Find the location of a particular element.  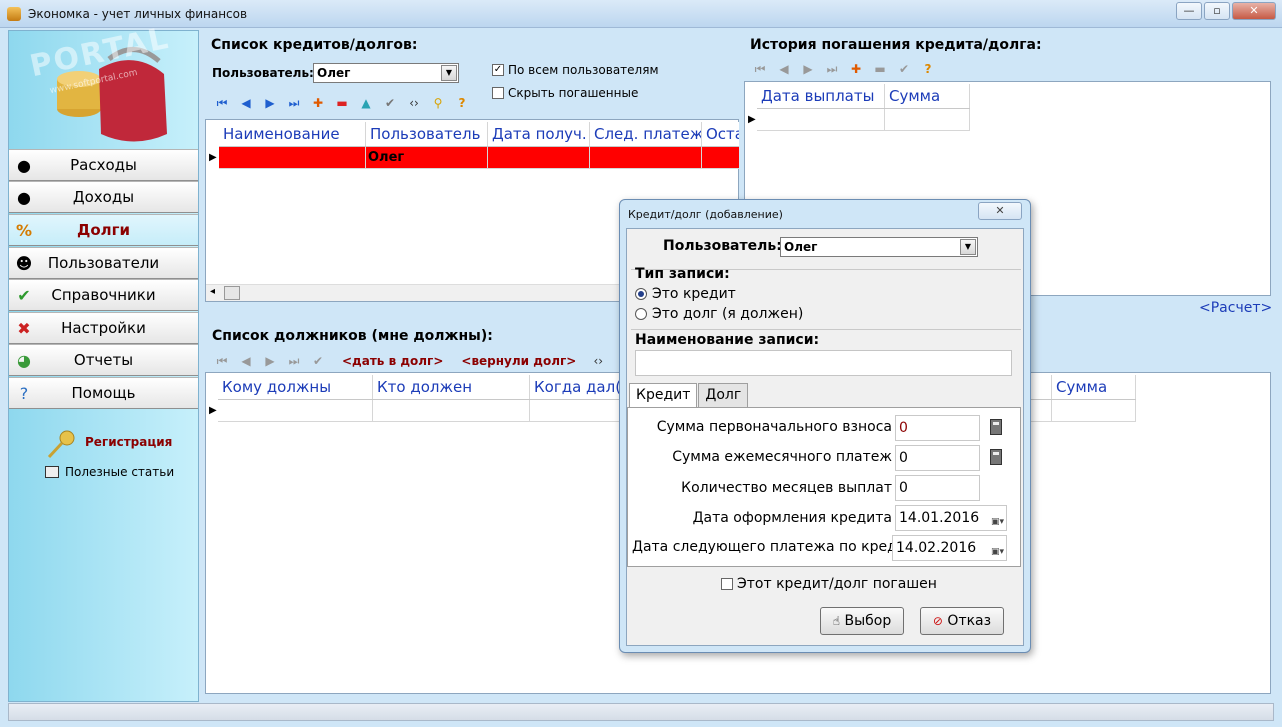

history-grid-header: Дата выплаты Сумма is located at coordinates (863, 96).